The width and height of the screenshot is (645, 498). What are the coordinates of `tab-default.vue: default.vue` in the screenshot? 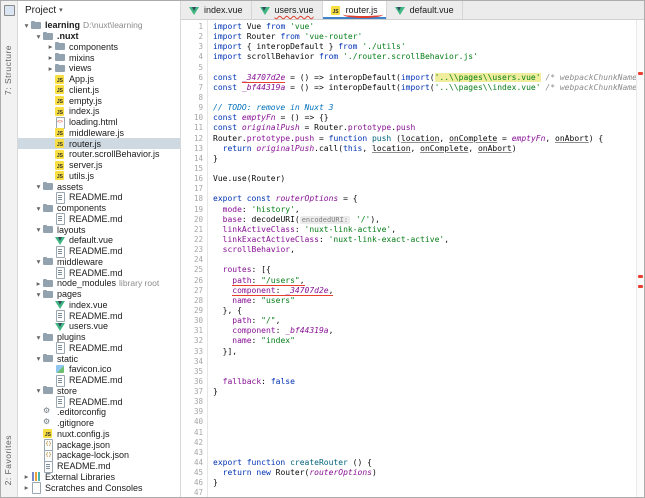 It's located at (425, 10).